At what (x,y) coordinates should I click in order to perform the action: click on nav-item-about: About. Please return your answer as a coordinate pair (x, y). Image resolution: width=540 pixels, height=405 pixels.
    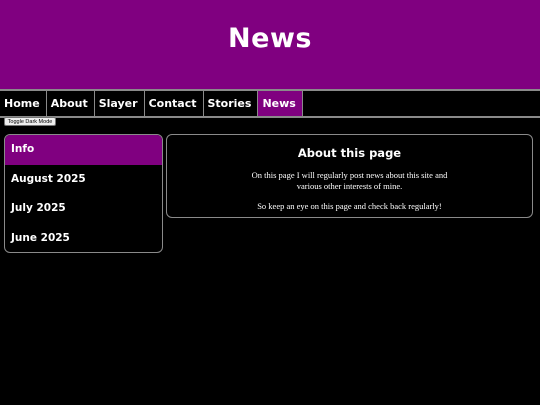
    Looking at the image, I should click on (71, 103).